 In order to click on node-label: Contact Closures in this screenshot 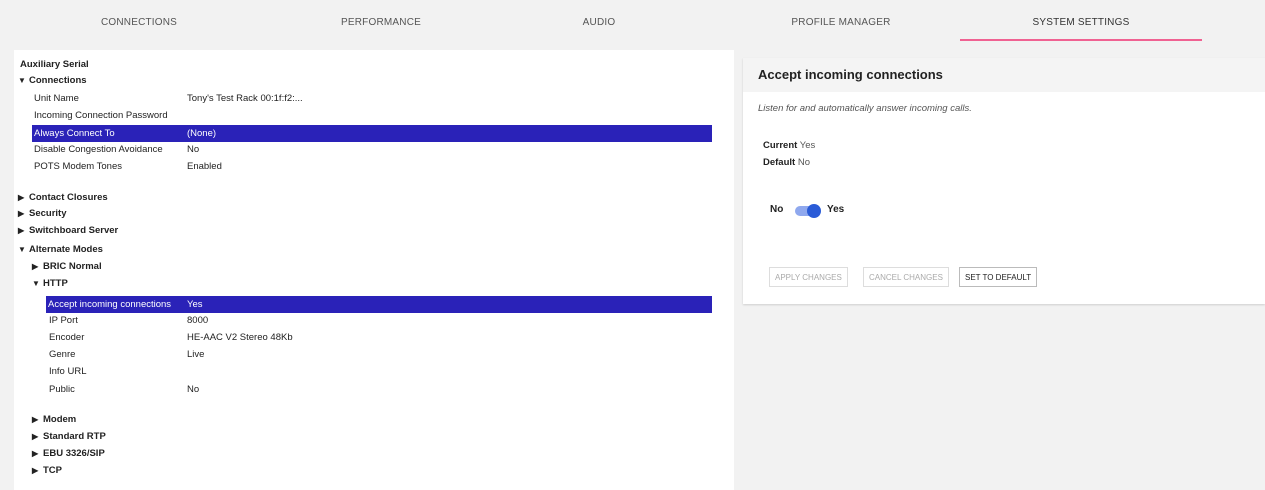, I will do `click(68, 197)`.